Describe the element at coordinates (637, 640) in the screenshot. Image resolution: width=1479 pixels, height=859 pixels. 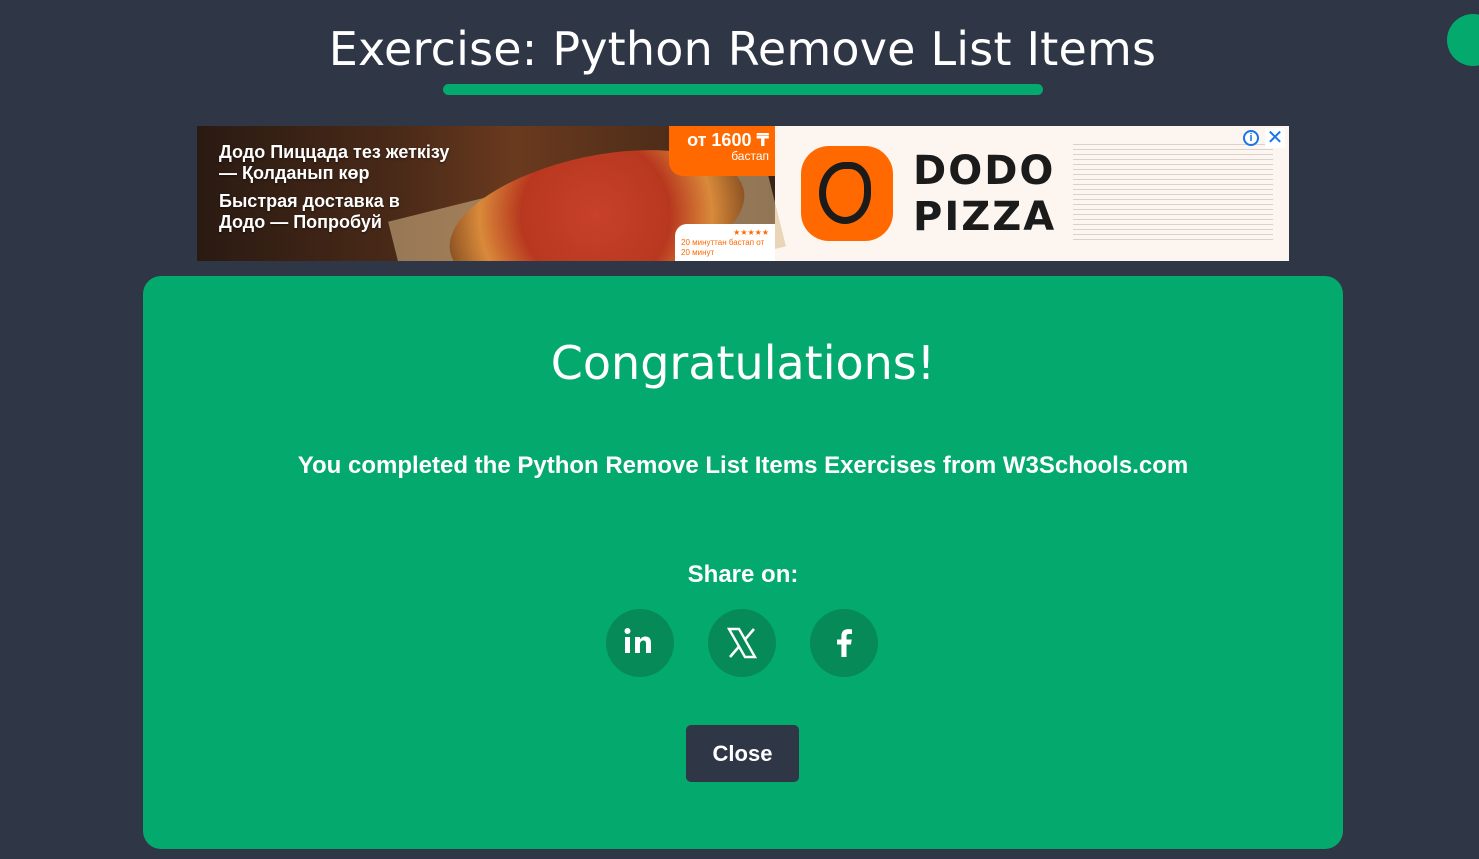
I see `linkedin-icon` at that location.